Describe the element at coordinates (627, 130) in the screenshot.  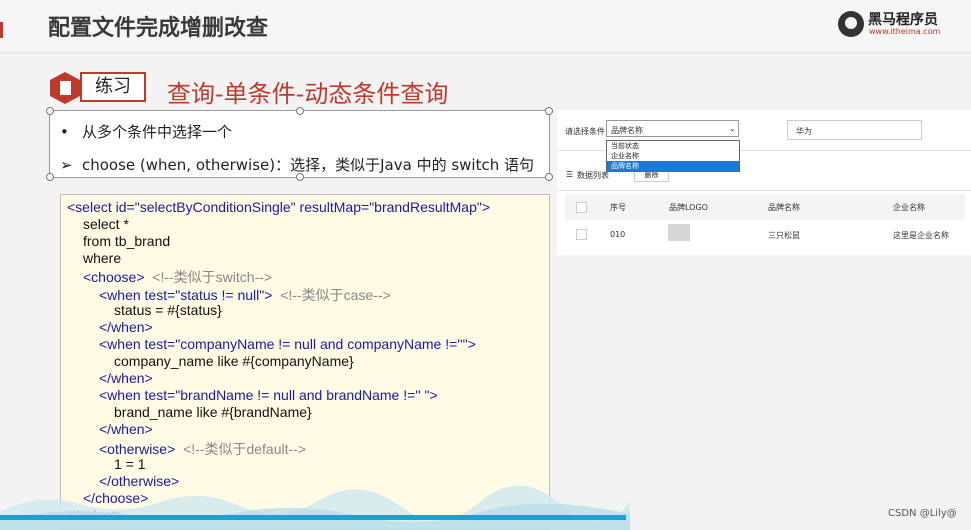
I see `select-value: 品牌名称` at that location.